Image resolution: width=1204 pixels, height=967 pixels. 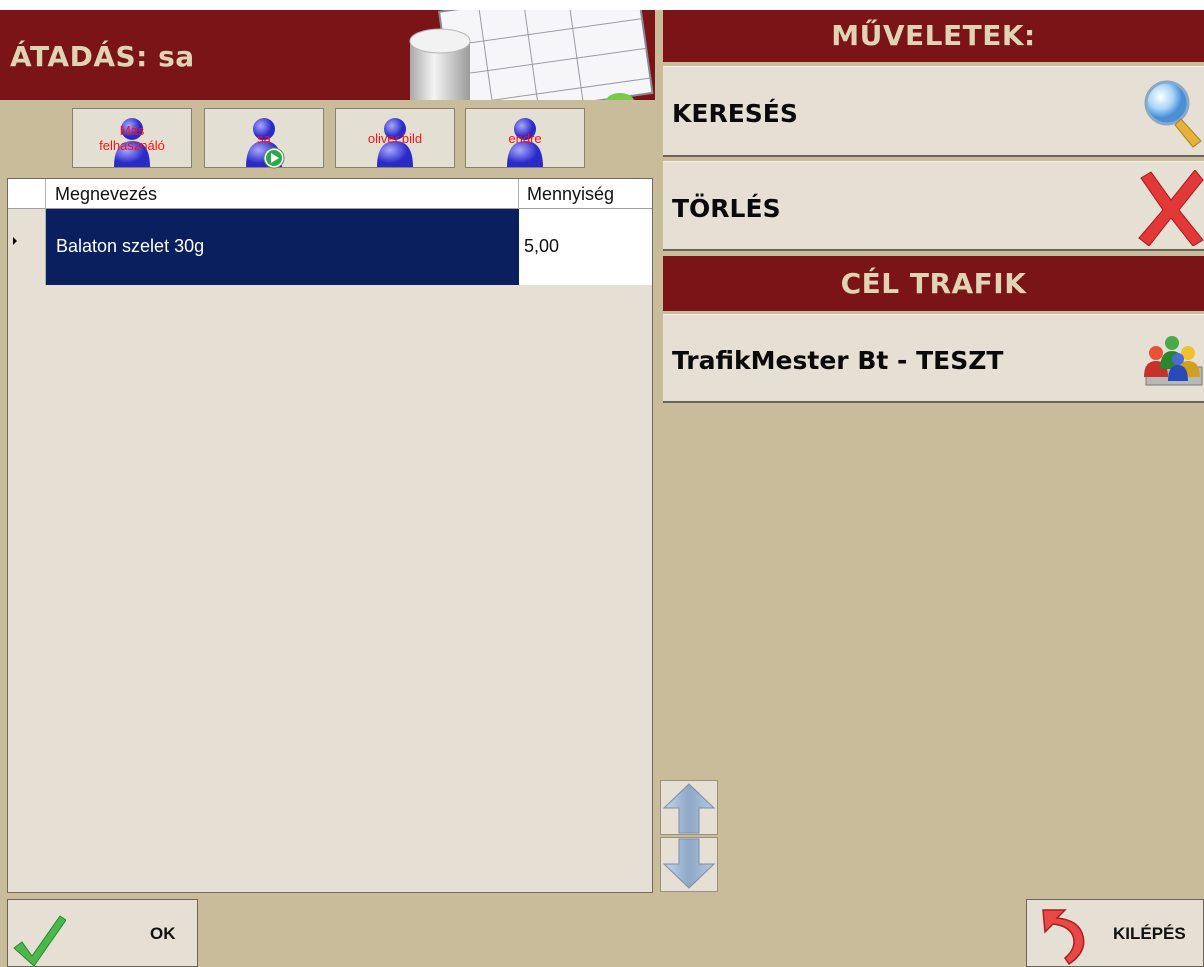 I want to click on user-button-other: Más felhasználó, so click(x=132, y=138).